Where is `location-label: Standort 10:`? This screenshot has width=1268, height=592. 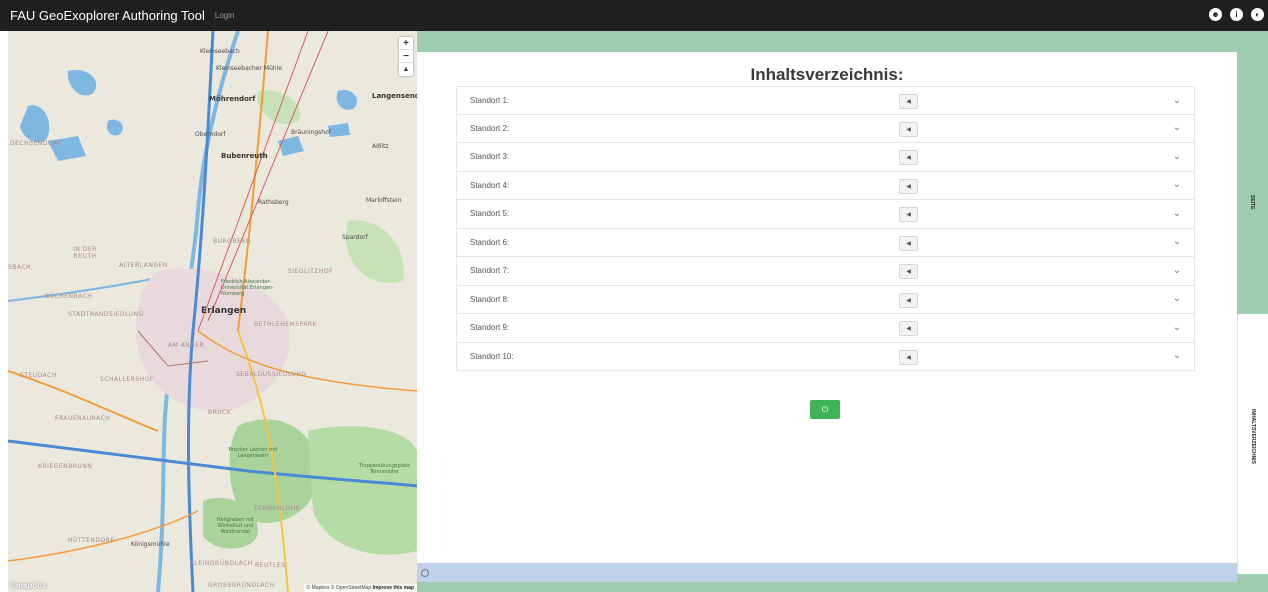 location-label: Standort 10: is located at coordinates (492, 356).